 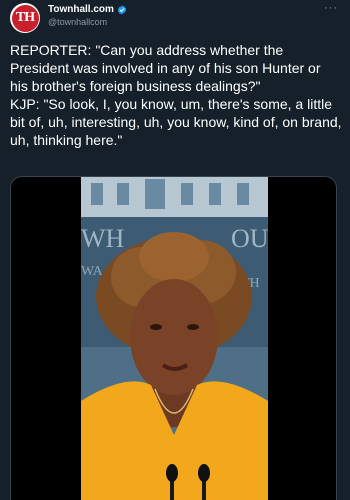 I want to click on author-handle: @townhallcom, so click(x=77, y=22).